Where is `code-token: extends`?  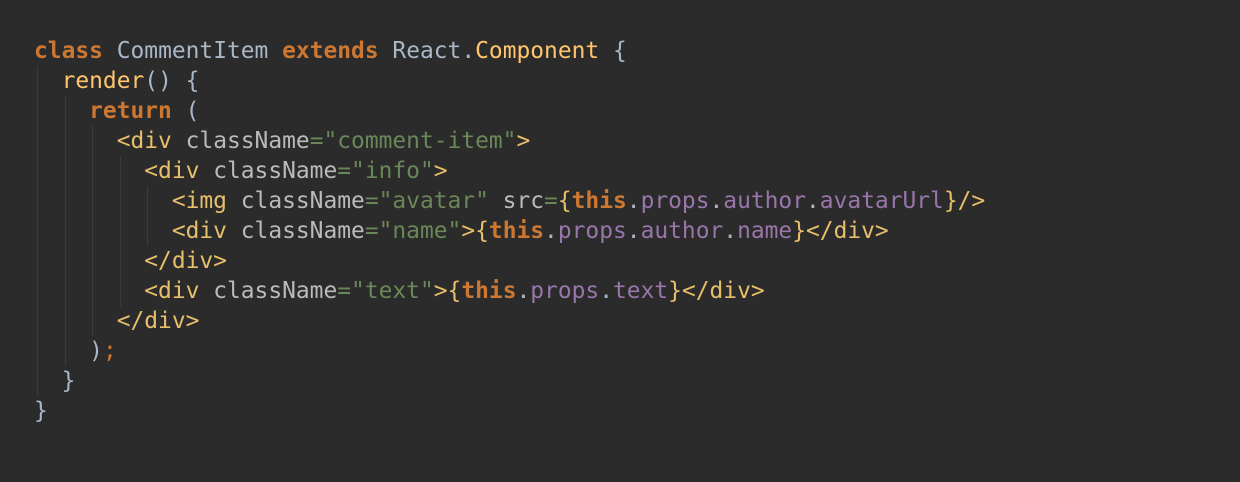
code-token: extends is located at coordinates (330, 51).